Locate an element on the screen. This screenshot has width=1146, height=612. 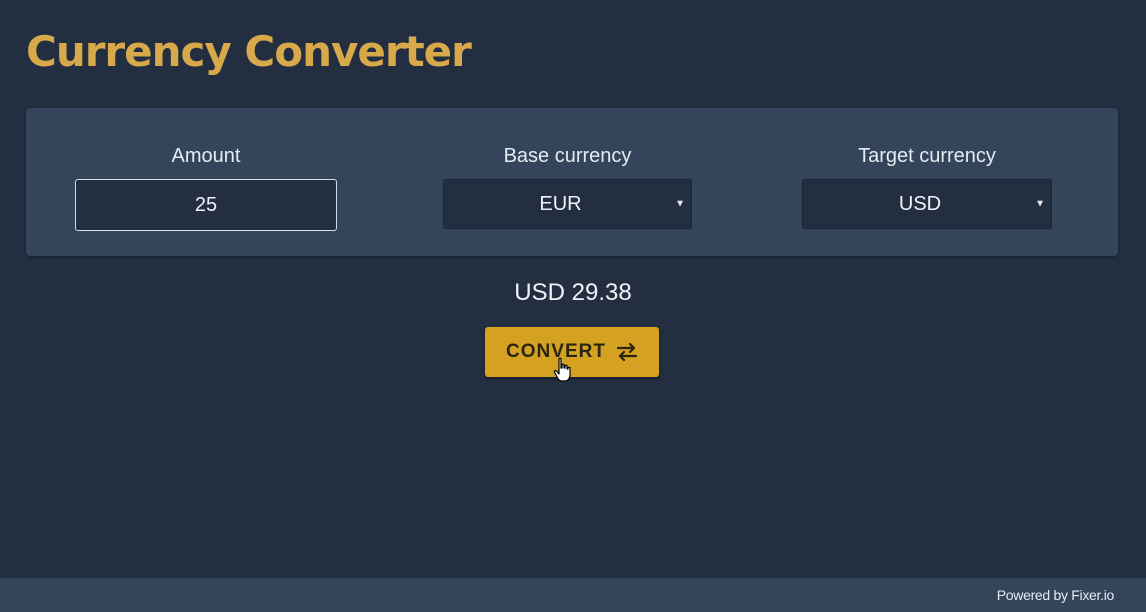
base-currency-select: EUR ▼ is located at coordinates (567, 204).